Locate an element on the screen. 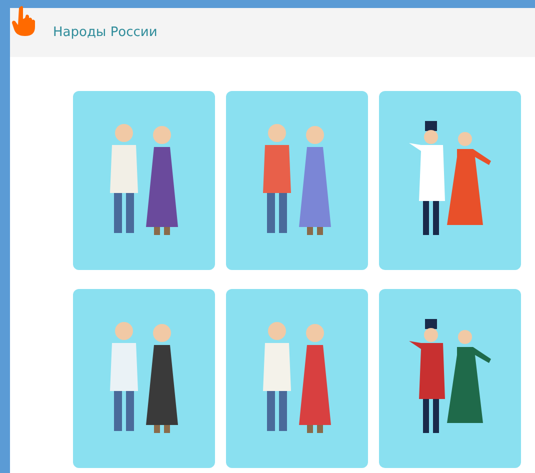 The height and width of the screenshot is (473, 535). pointing-hand-icon is located at coordinates (24, 21).